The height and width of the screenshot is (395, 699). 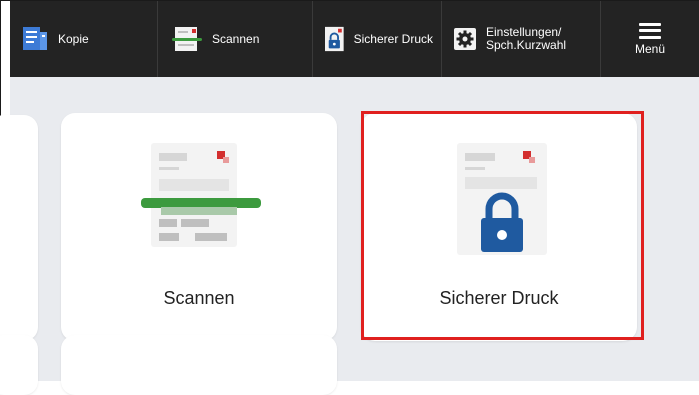 I want to click on toolbar-scan-label: Scannen, so click(x=236, y=38).